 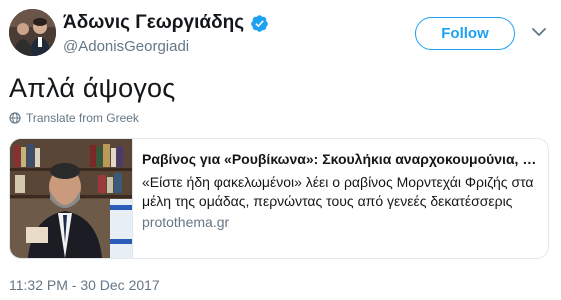 What do you see at coordinates (82, 118) in the screenshot?
I see `translate-label: Translate from Greek` at bounding box center [82, 118].